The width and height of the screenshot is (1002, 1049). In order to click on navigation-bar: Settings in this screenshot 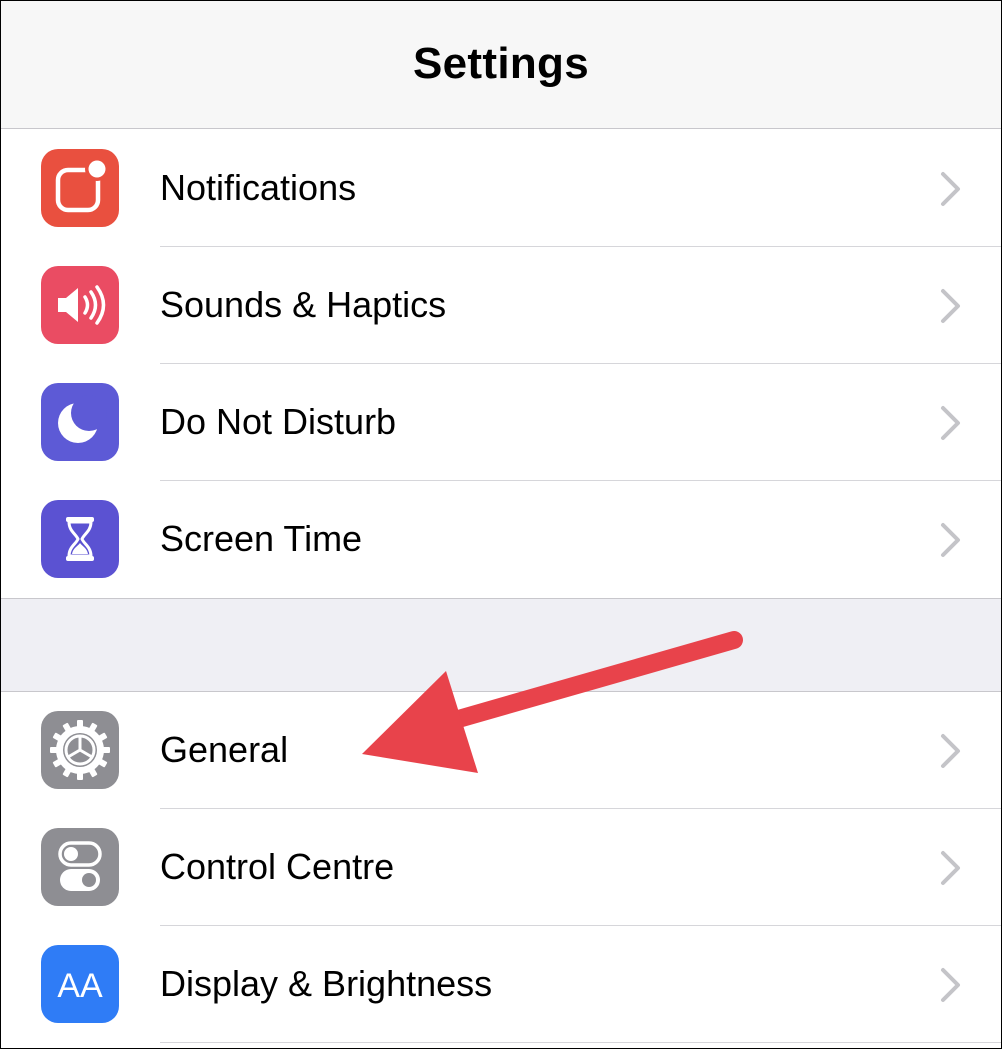, I will do `click(501, 65)`.